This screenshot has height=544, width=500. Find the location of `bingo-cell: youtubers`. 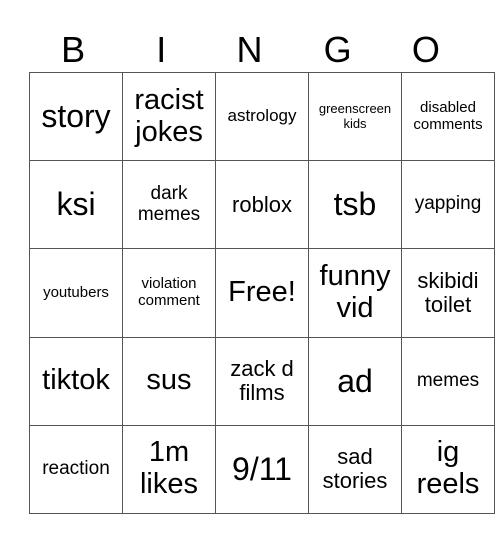

bingo-cell: youtubers is located at coordinates (76, 293).